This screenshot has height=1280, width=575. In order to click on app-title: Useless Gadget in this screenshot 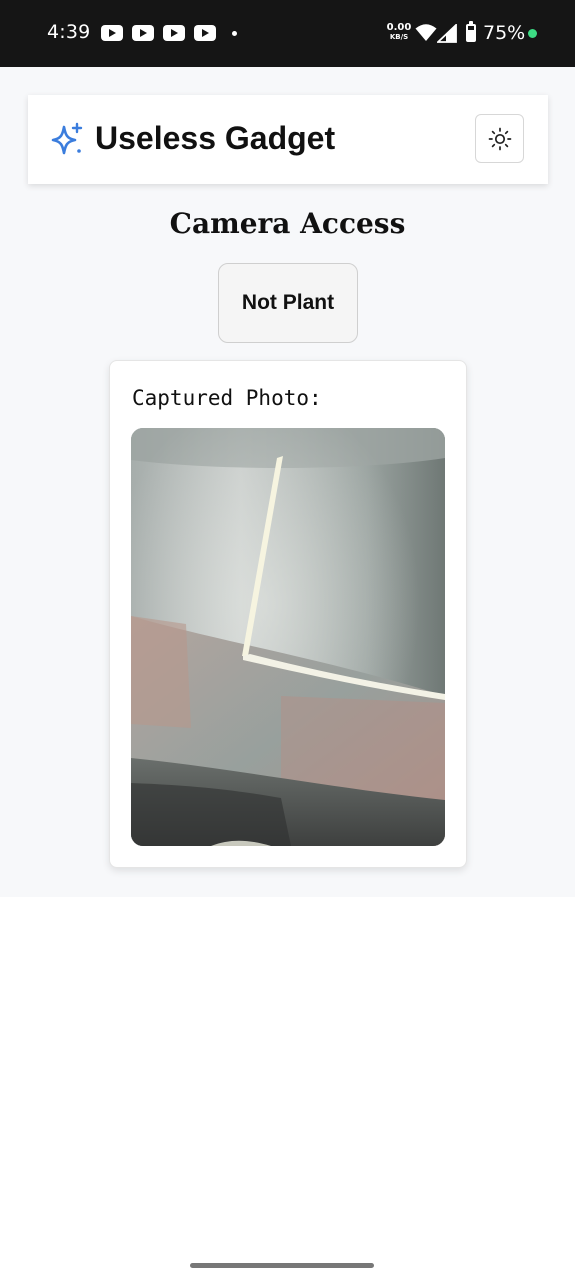, I will do `click(215, 138)`.